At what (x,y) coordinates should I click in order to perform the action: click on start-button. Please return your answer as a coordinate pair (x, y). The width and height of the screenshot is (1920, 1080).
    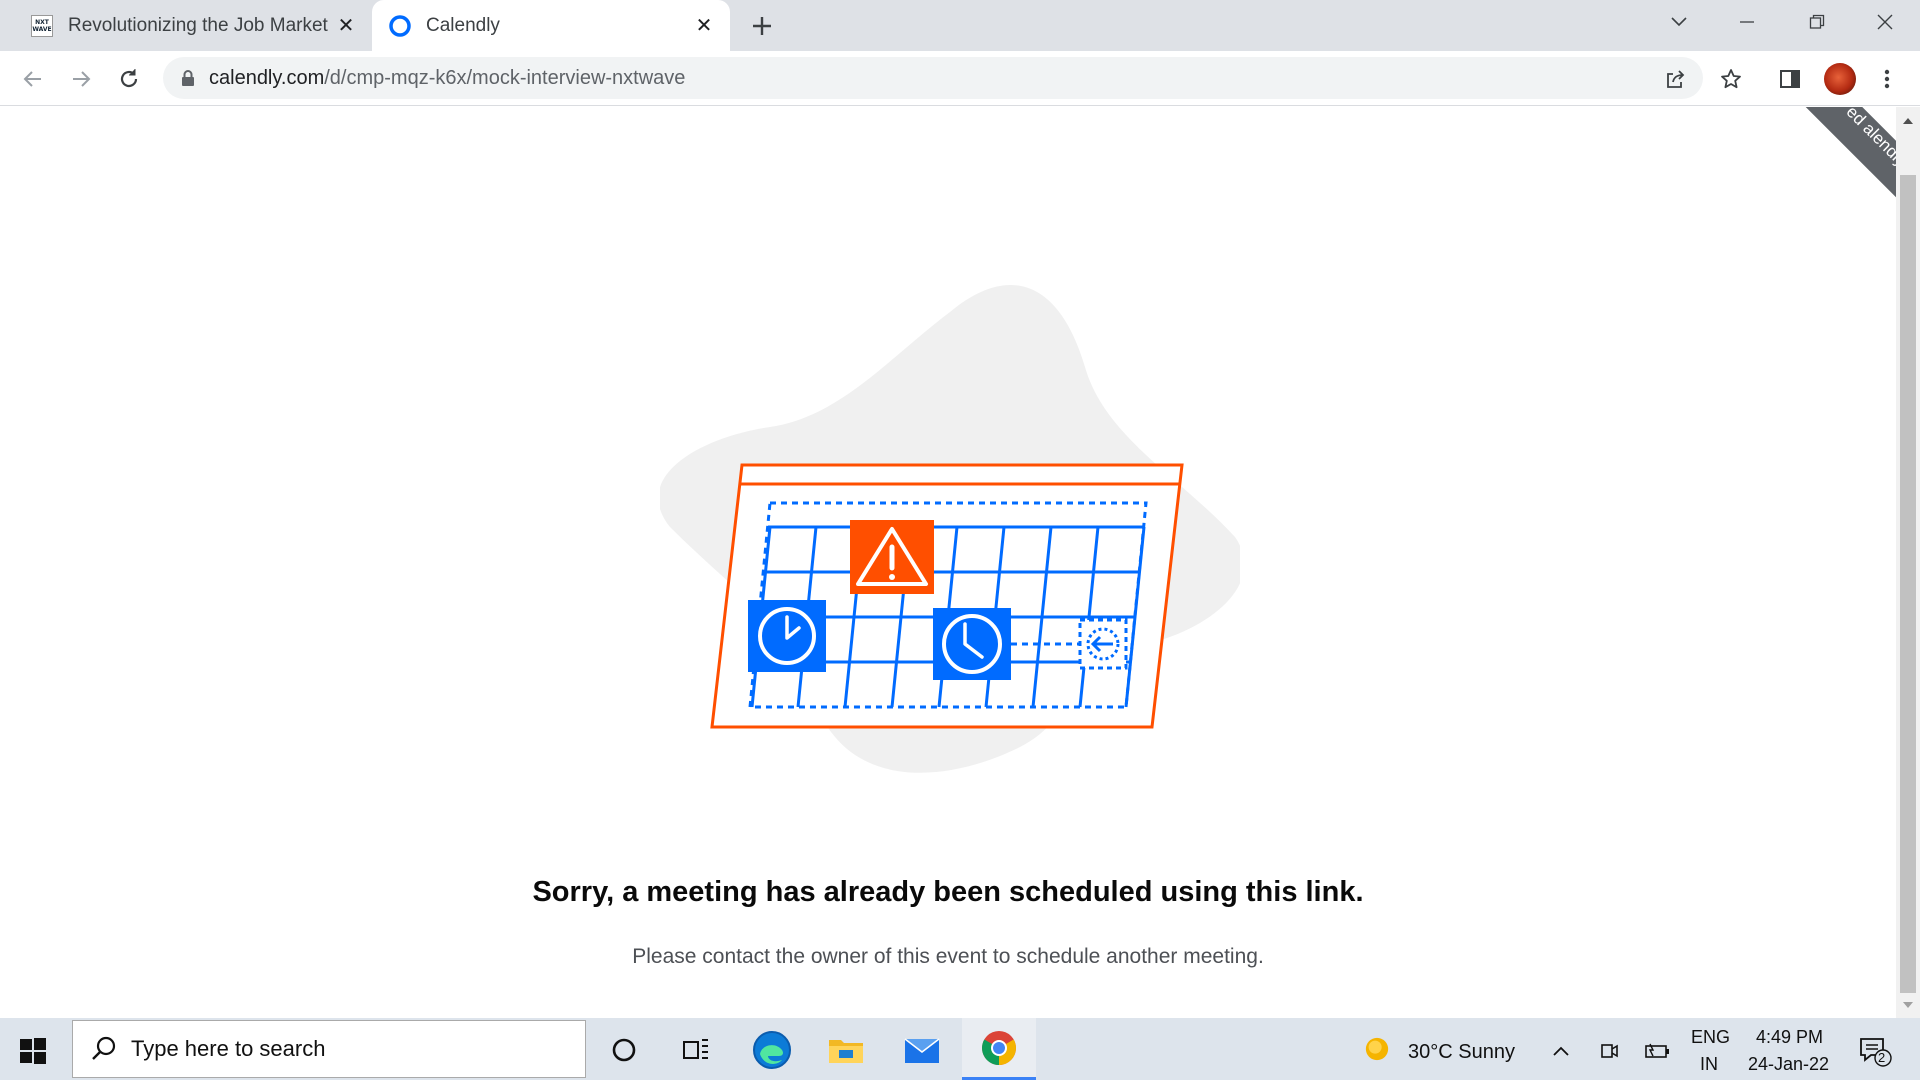
    Looking at the image, I should click on (33, 1051).